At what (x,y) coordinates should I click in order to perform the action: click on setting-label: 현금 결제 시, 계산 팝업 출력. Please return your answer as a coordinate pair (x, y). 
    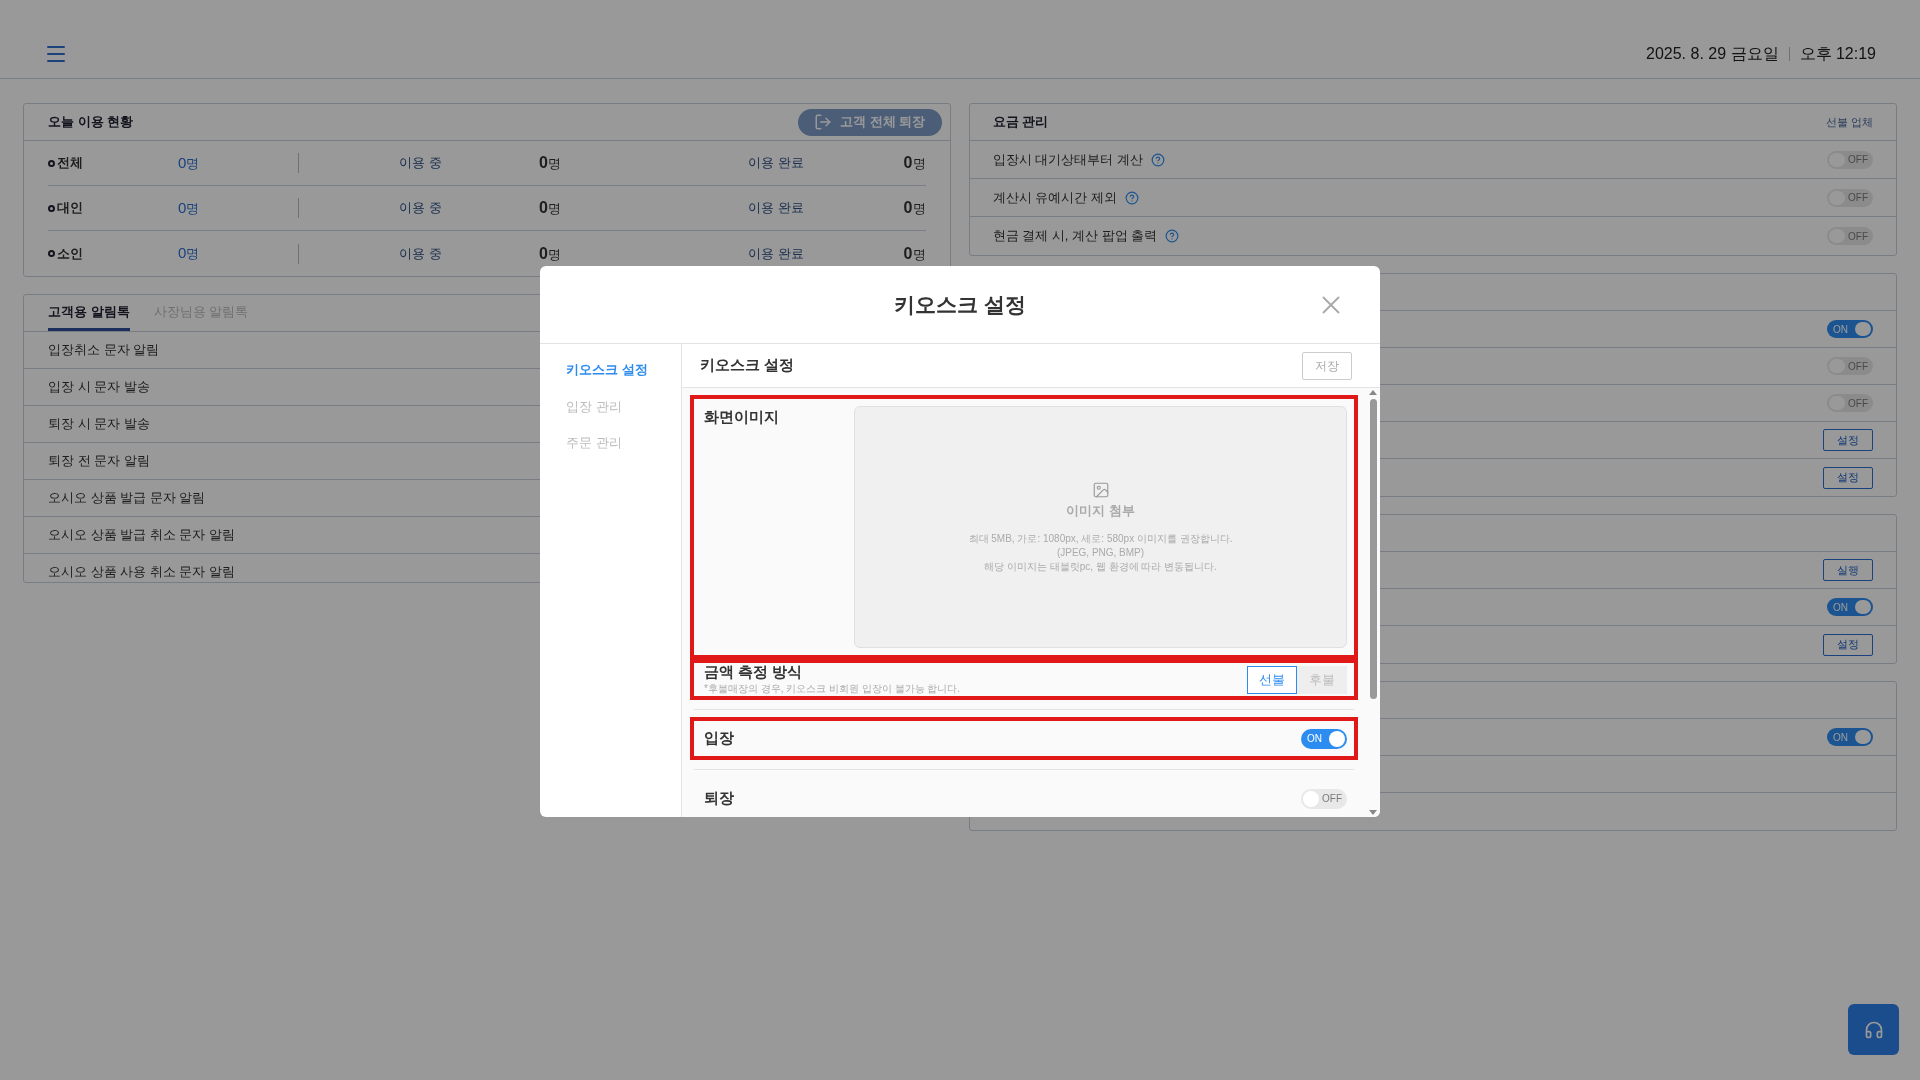
    Looking at the image, I should click on (1075, 236).